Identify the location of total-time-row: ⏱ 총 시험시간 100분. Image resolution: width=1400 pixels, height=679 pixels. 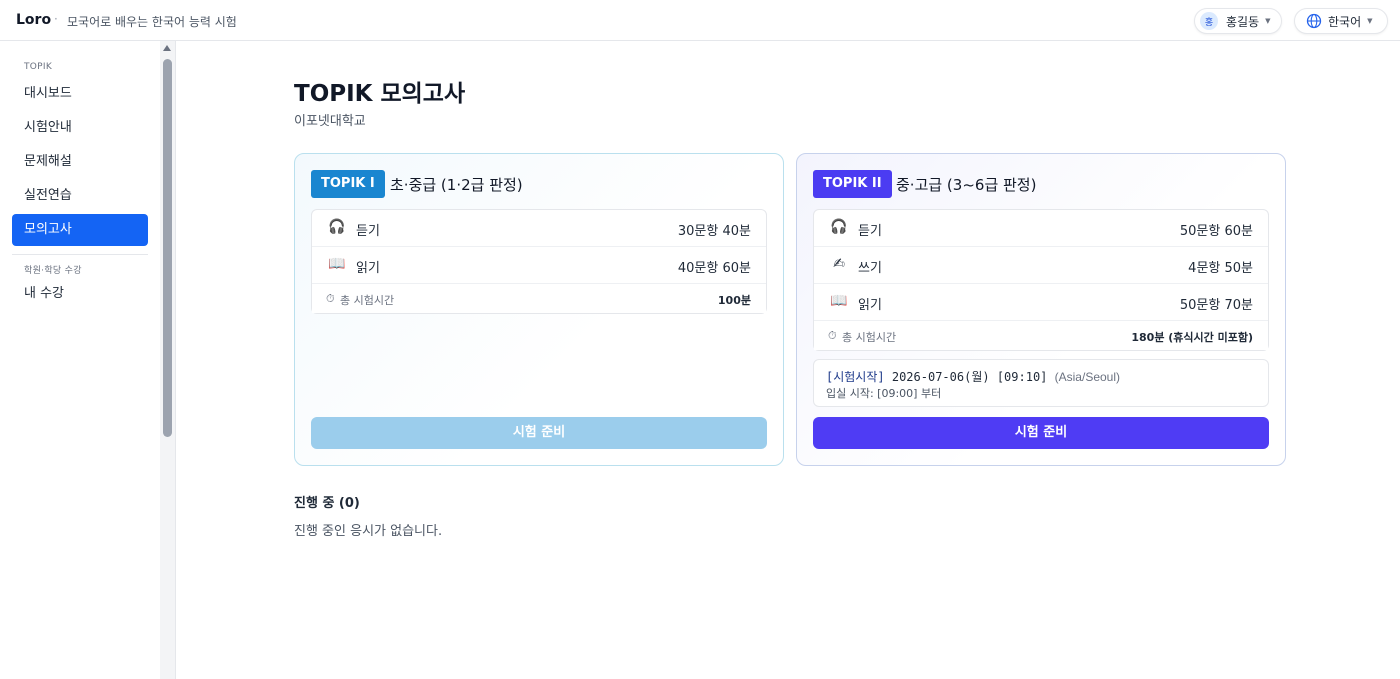
(539, 298).